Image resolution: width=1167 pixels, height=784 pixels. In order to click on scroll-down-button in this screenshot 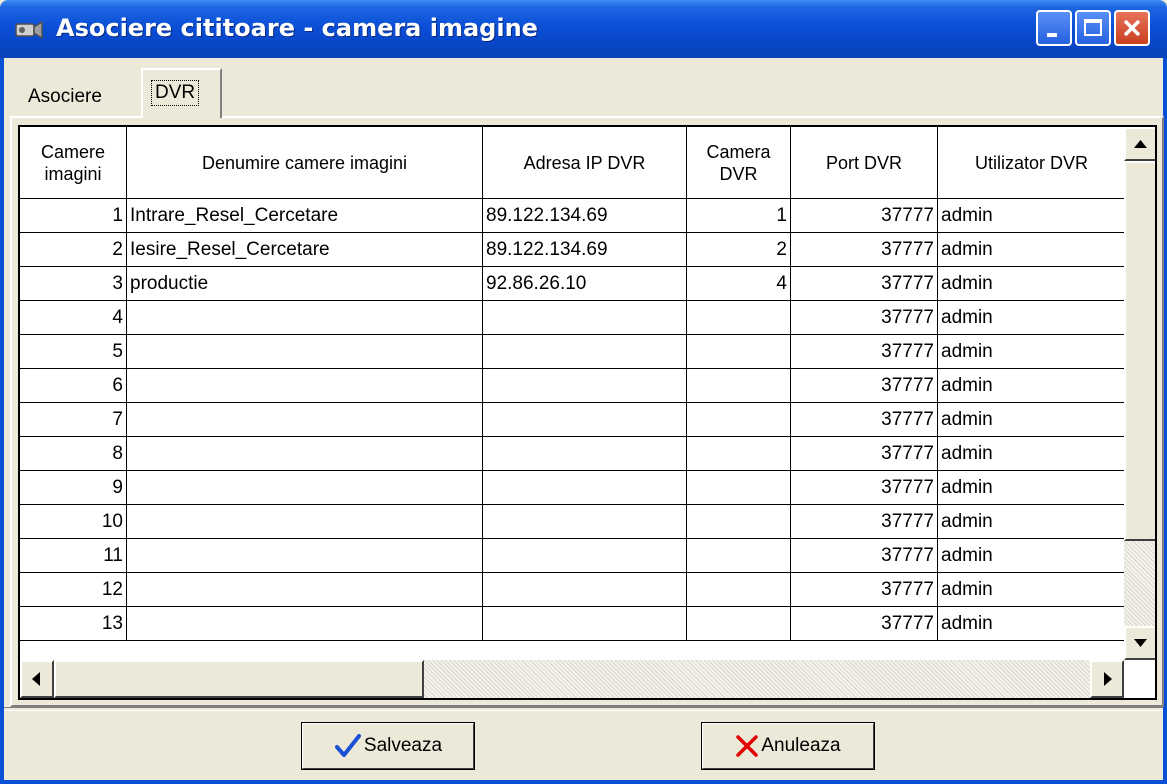, I will do `click(1139, 643)`.